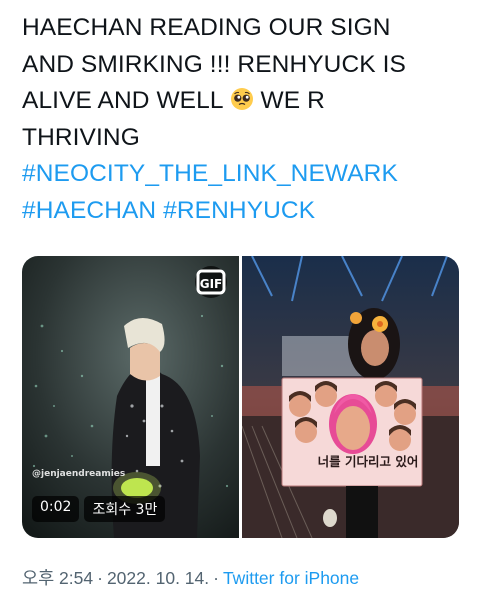 This screenshot has width=480, height=603. What do you see at coordinates (214, 64) in the screenshot?
I see `tweet-line: AND SMIRKING !!! RENHYUCK IS` at bounding box center [214, 64].